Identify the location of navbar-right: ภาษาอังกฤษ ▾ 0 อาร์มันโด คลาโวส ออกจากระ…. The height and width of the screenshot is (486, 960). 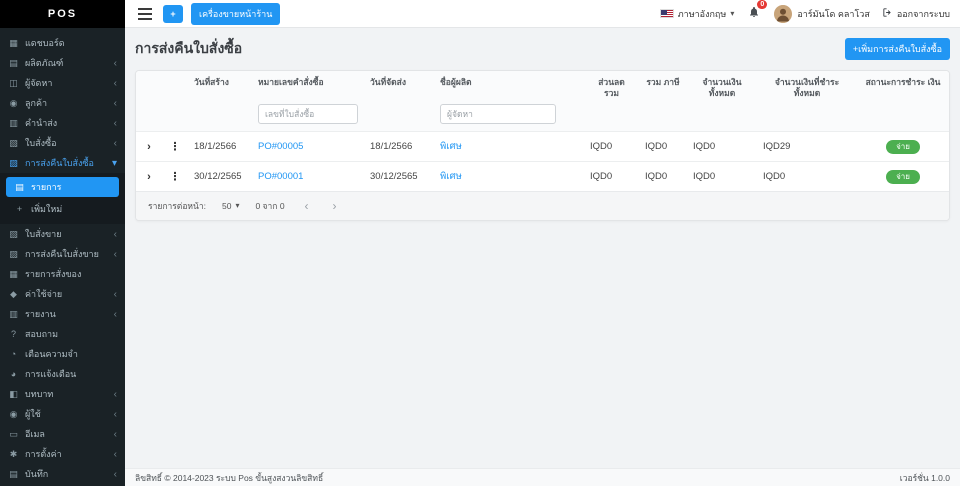
(804, 11).